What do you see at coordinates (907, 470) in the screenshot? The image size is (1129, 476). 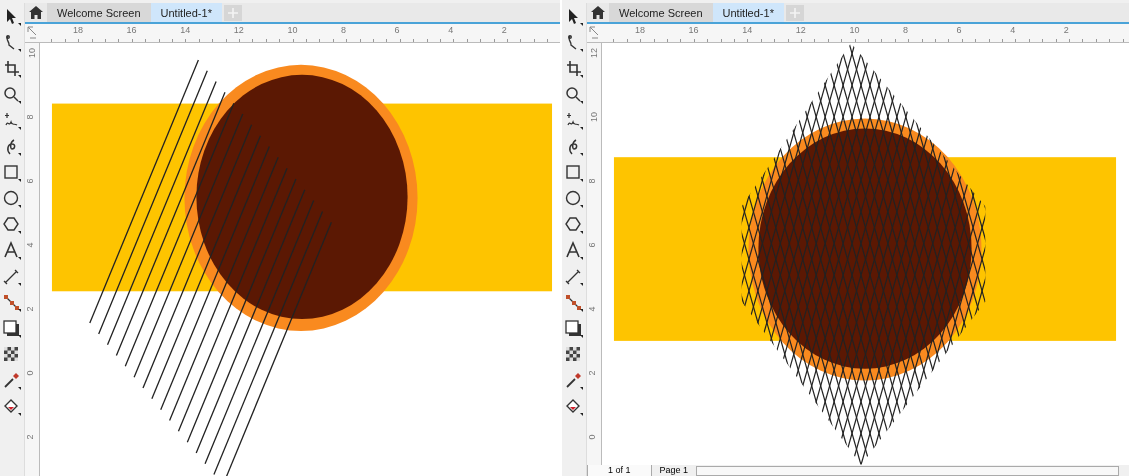 I see `horizontal-scrollbar` at bounding box center [907, 470].